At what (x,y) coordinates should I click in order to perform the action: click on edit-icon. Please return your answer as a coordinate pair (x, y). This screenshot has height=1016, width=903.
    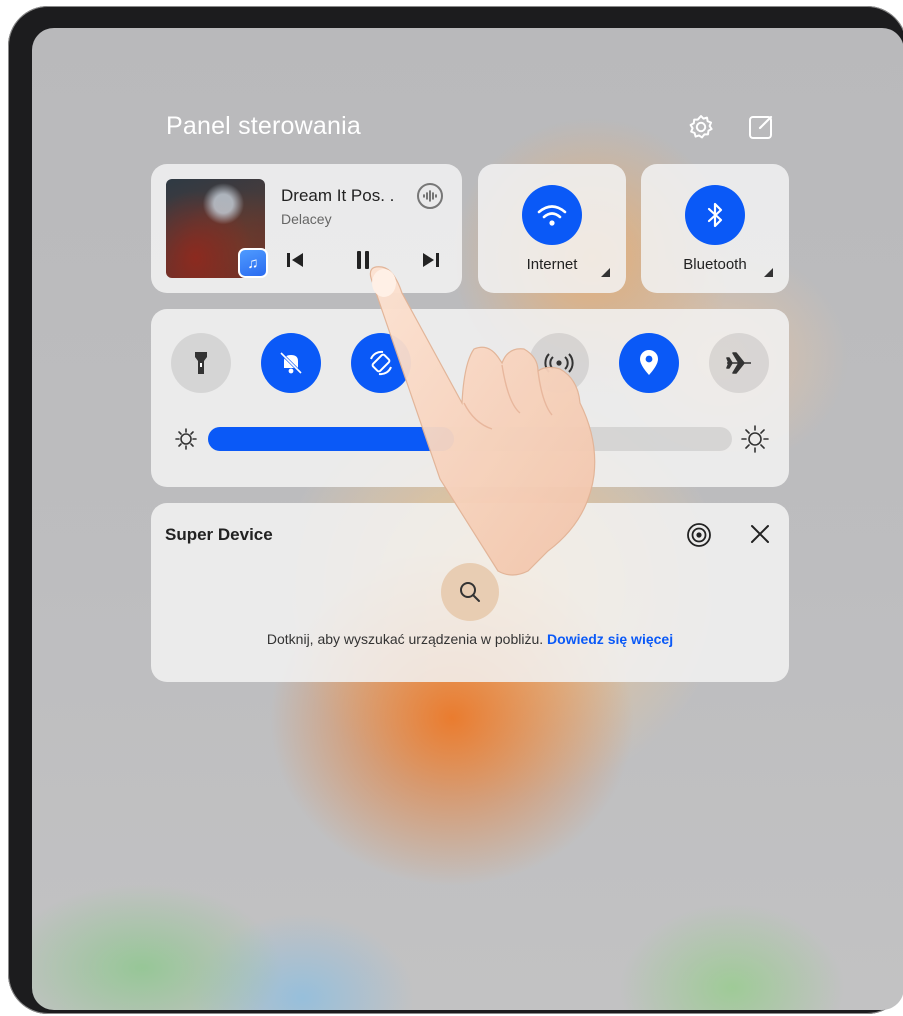
    Looking at the image, I should click on (761, 127).